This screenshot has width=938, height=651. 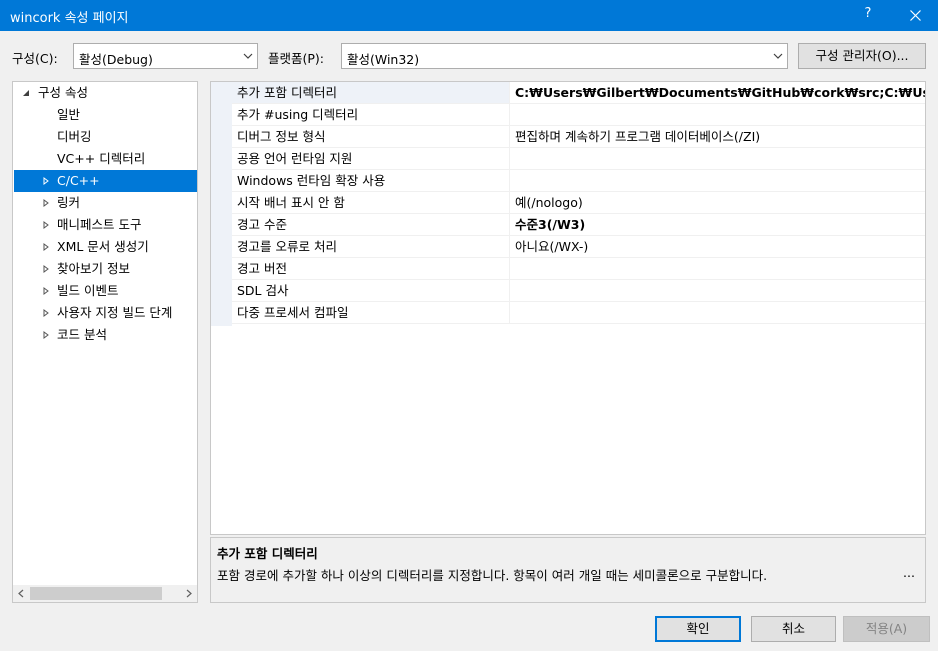 I want to click on scroll-right-icon, so click(x=188, y=593).